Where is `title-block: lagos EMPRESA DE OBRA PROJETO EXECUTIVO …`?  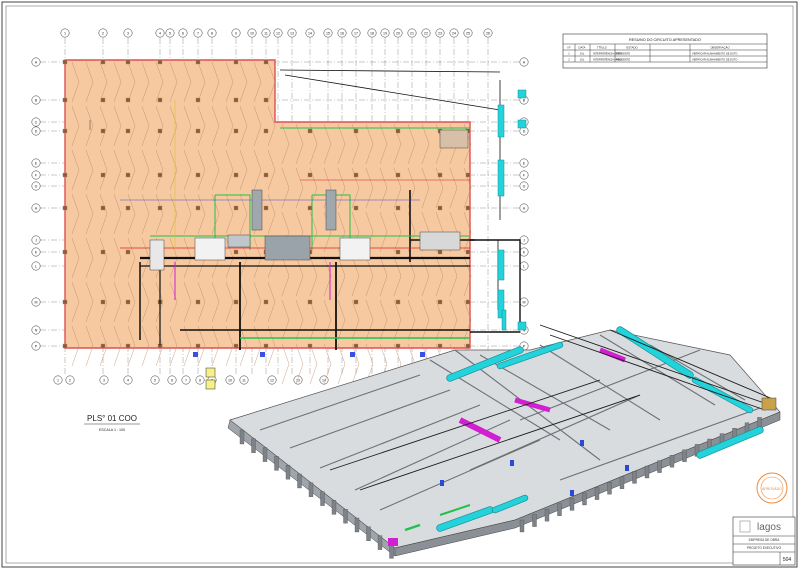
title-block: lagos EMPRESA DE OBRA PROJETO EXECUTIVO … is located at coordinates (764, 541).